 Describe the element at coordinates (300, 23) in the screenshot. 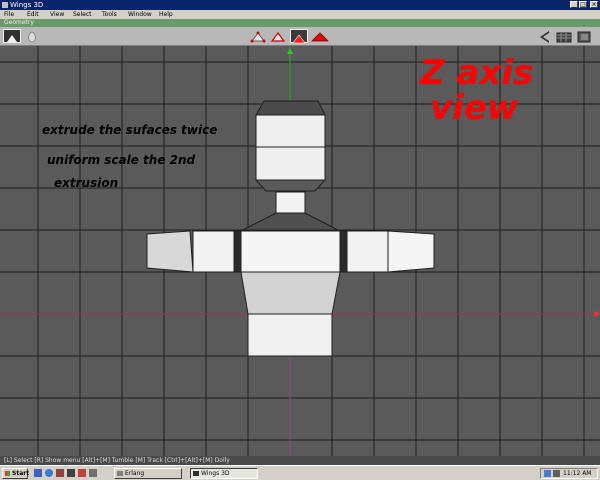

I see `geometry-window-bar: Geometry` at that location.